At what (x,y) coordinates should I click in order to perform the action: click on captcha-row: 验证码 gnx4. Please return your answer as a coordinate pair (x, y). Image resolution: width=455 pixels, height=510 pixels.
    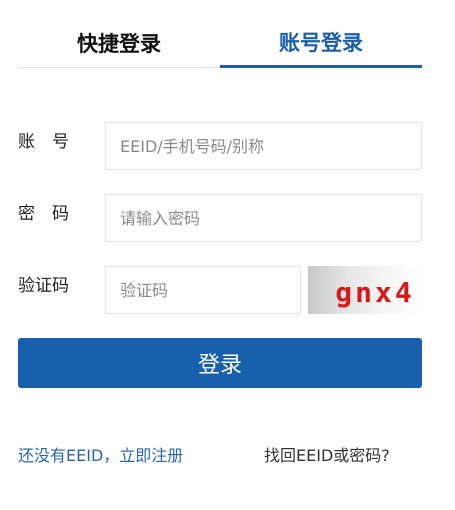
    Looking at the image, I should click on (220, 290).